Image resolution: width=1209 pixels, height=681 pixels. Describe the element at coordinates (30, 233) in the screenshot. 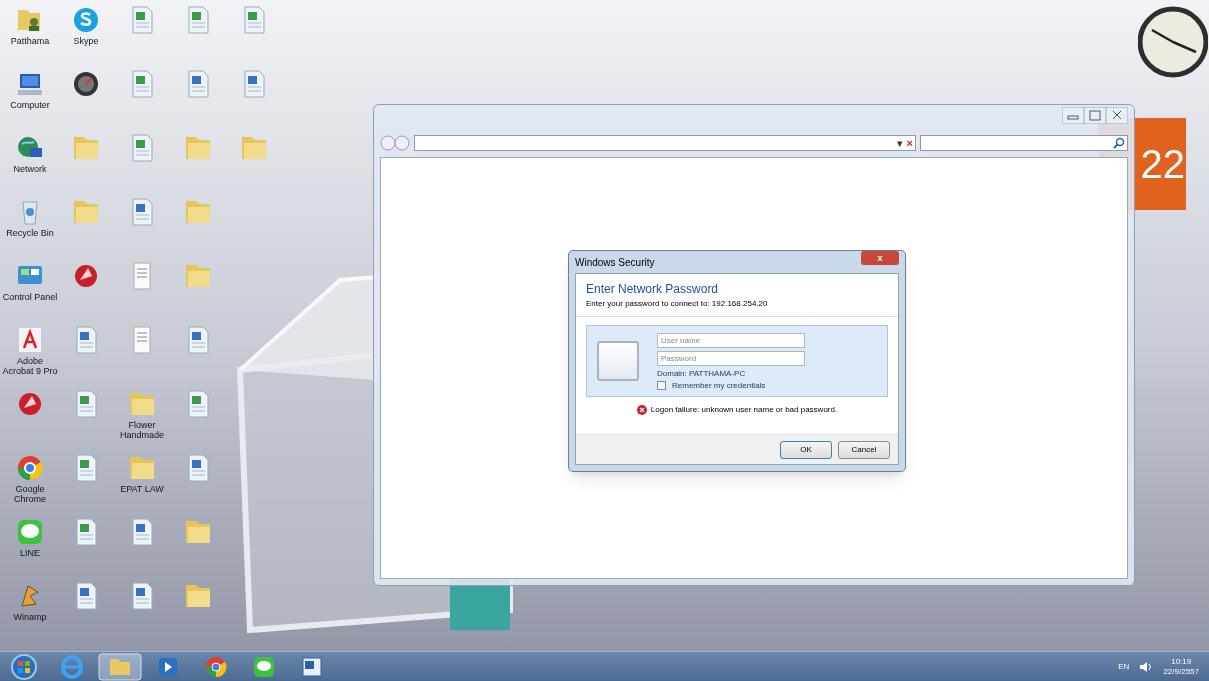

I see `shortcut-label: Recycle Bin` at that location.